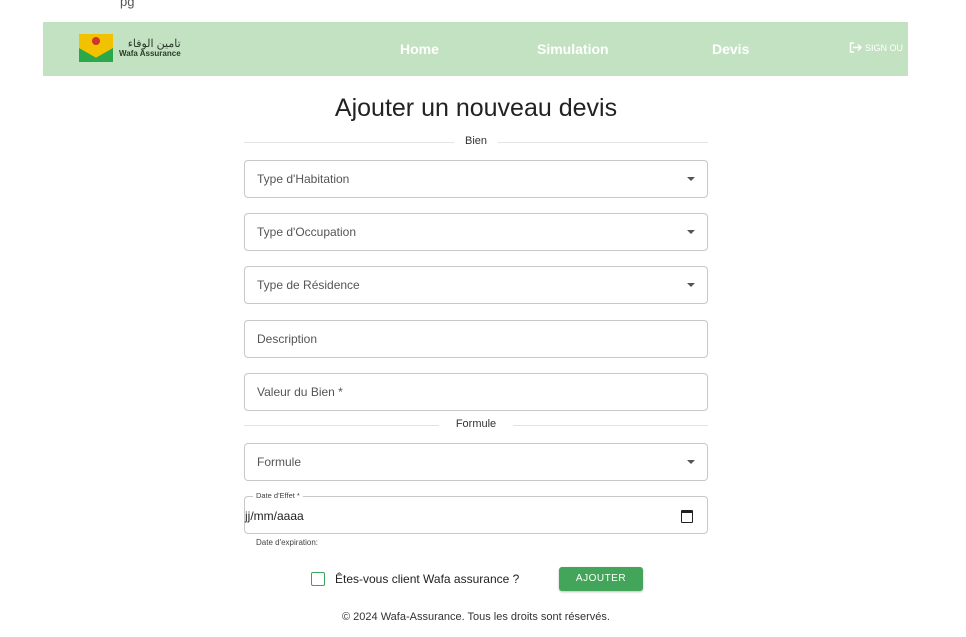 This screenshot has height=637, width=966. Describe the element at coordinates (308, 285) in the screenshot. I see `type-residence-label: Type de Résidence` at that location.